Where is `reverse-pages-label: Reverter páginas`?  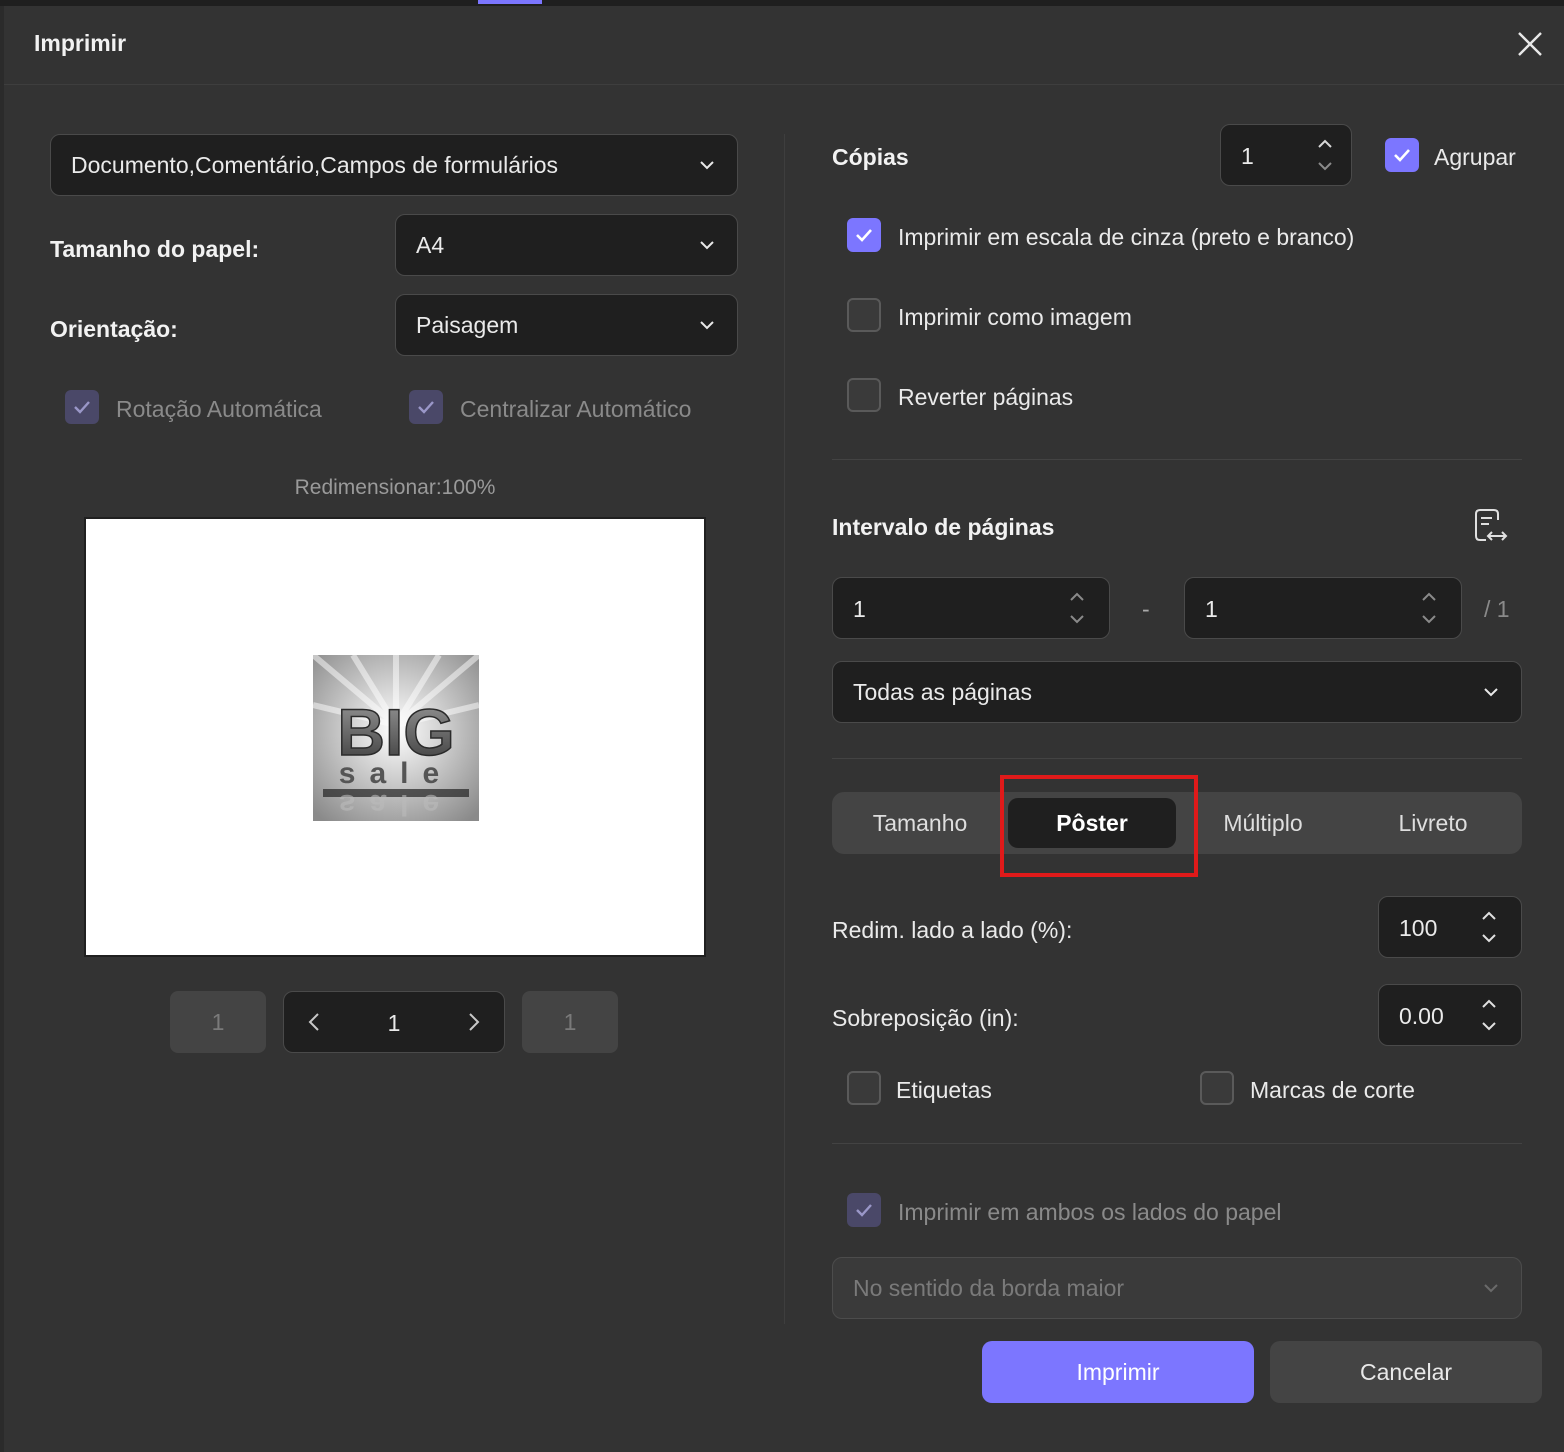
reverse-pages-label: Reverter páginas is located at coordinates (986, 397).